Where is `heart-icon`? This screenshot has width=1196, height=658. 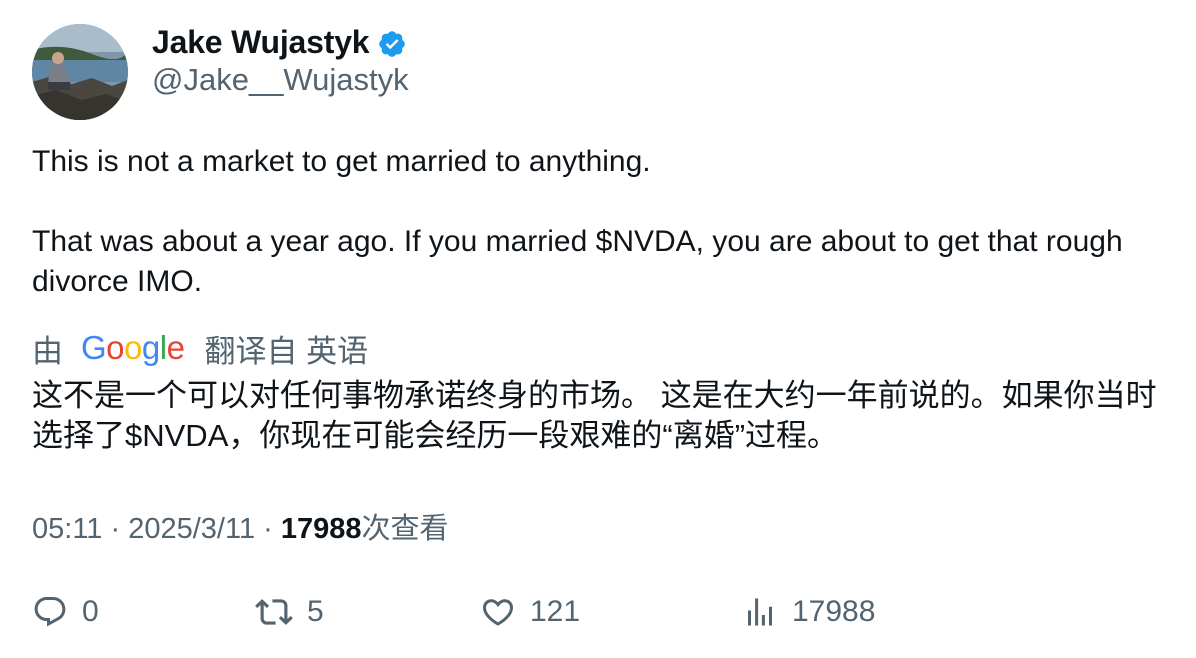
heart-icon is located at coordinates (498, 612).